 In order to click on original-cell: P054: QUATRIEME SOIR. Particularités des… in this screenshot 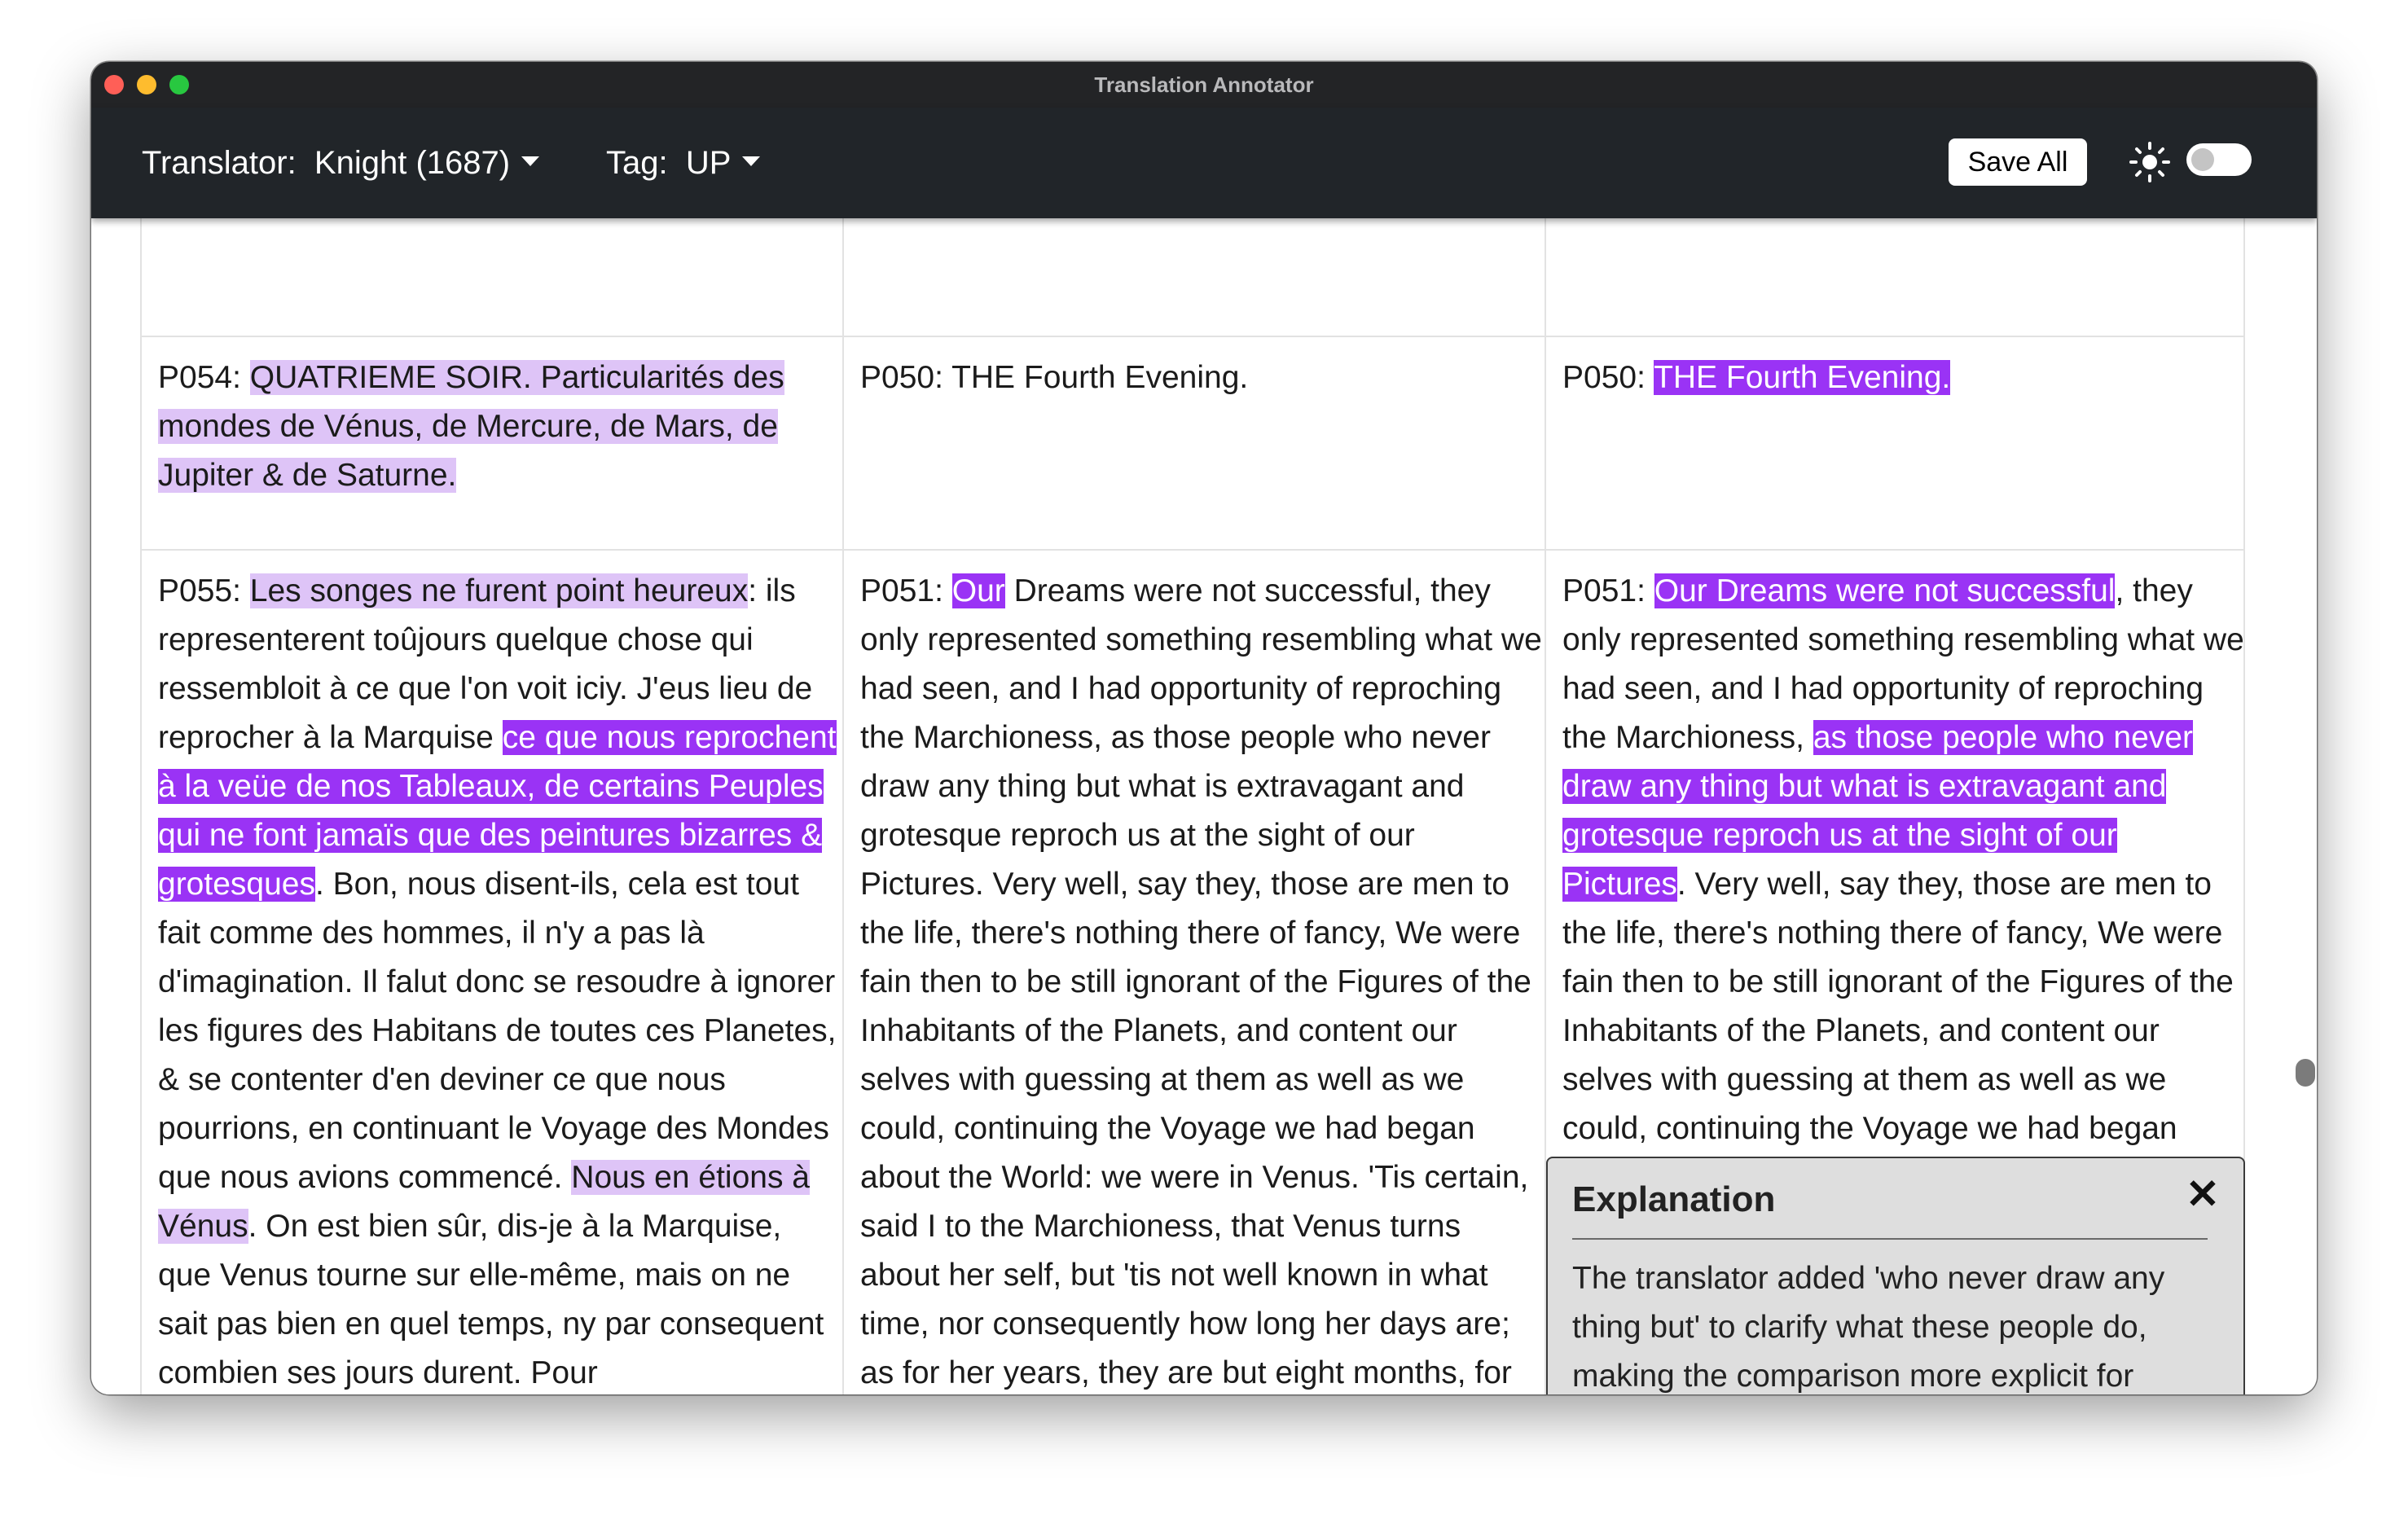, I will do `click(500, 427)`.